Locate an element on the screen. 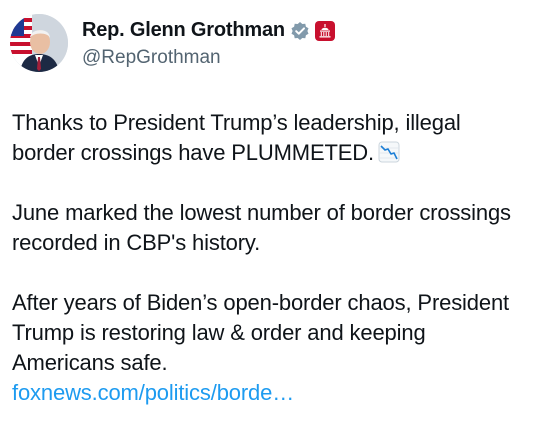  avatar-image is located at coordinates (39, 43).